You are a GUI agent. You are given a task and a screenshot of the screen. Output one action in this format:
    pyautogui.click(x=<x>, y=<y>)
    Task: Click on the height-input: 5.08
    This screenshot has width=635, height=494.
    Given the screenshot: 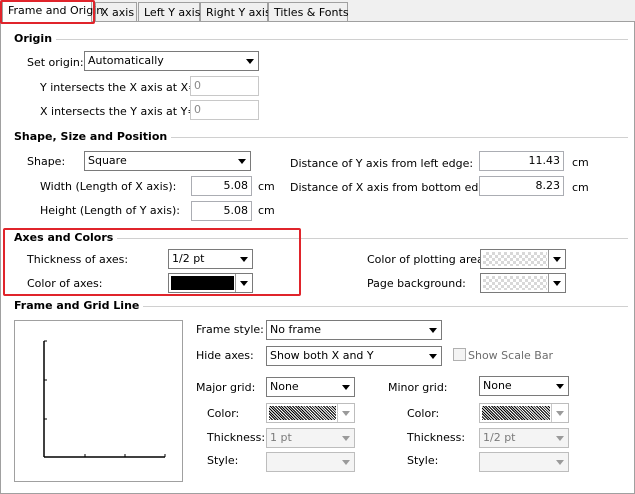 What is the action you would take?
    pyautogui.click(x=221, y=211)
    